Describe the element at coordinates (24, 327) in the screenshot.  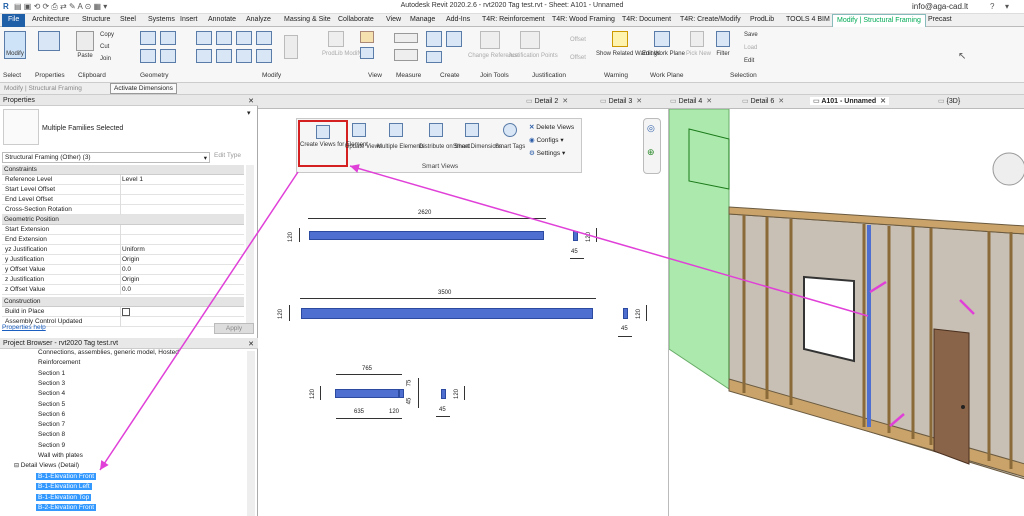
I see `properties-help-link: Properties help` at that location.